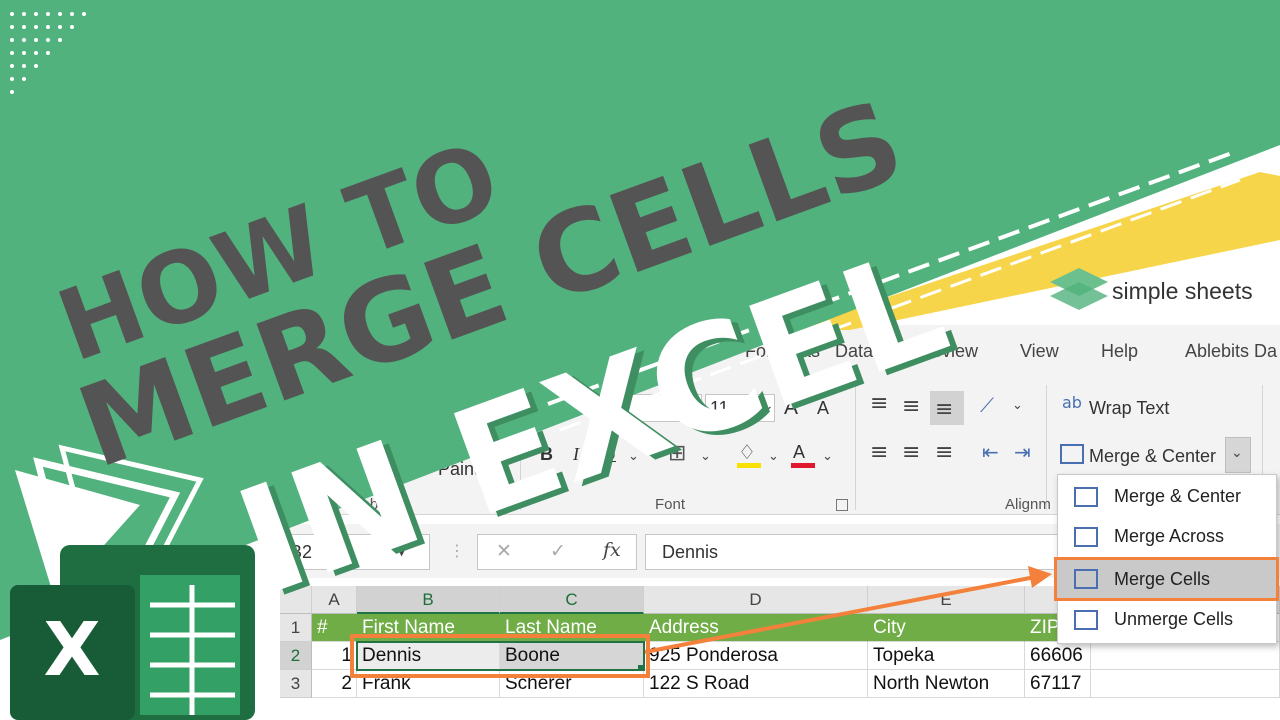  What do you see at coordinates (132, 632) in the screenshot?
I see `excel-logo-icon: X` at bounding box center [132, 632].